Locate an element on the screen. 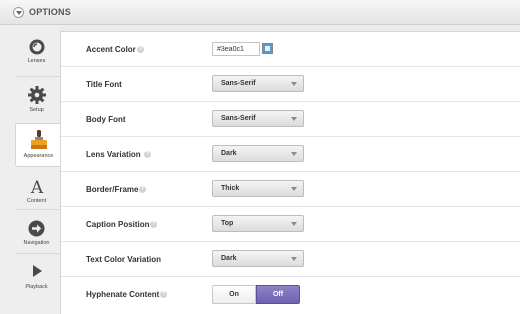 The image size is (520, 314). svg-text: A is located at coordinates (36, 186).